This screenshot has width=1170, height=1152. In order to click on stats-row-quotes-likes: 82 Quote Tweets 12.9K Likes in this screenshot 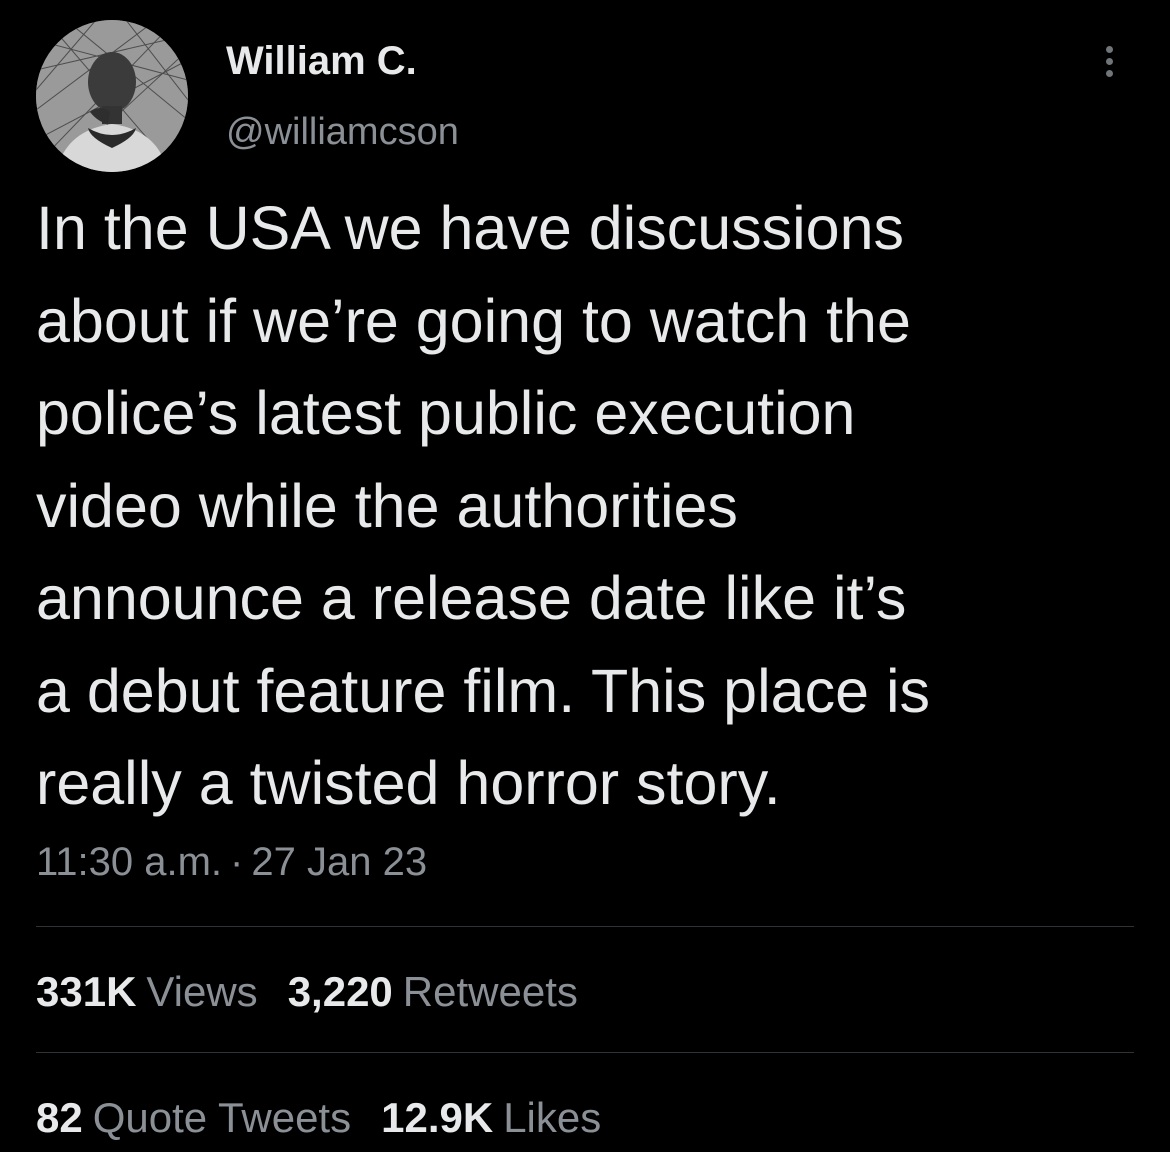, I will do `click(333, 1118)`.